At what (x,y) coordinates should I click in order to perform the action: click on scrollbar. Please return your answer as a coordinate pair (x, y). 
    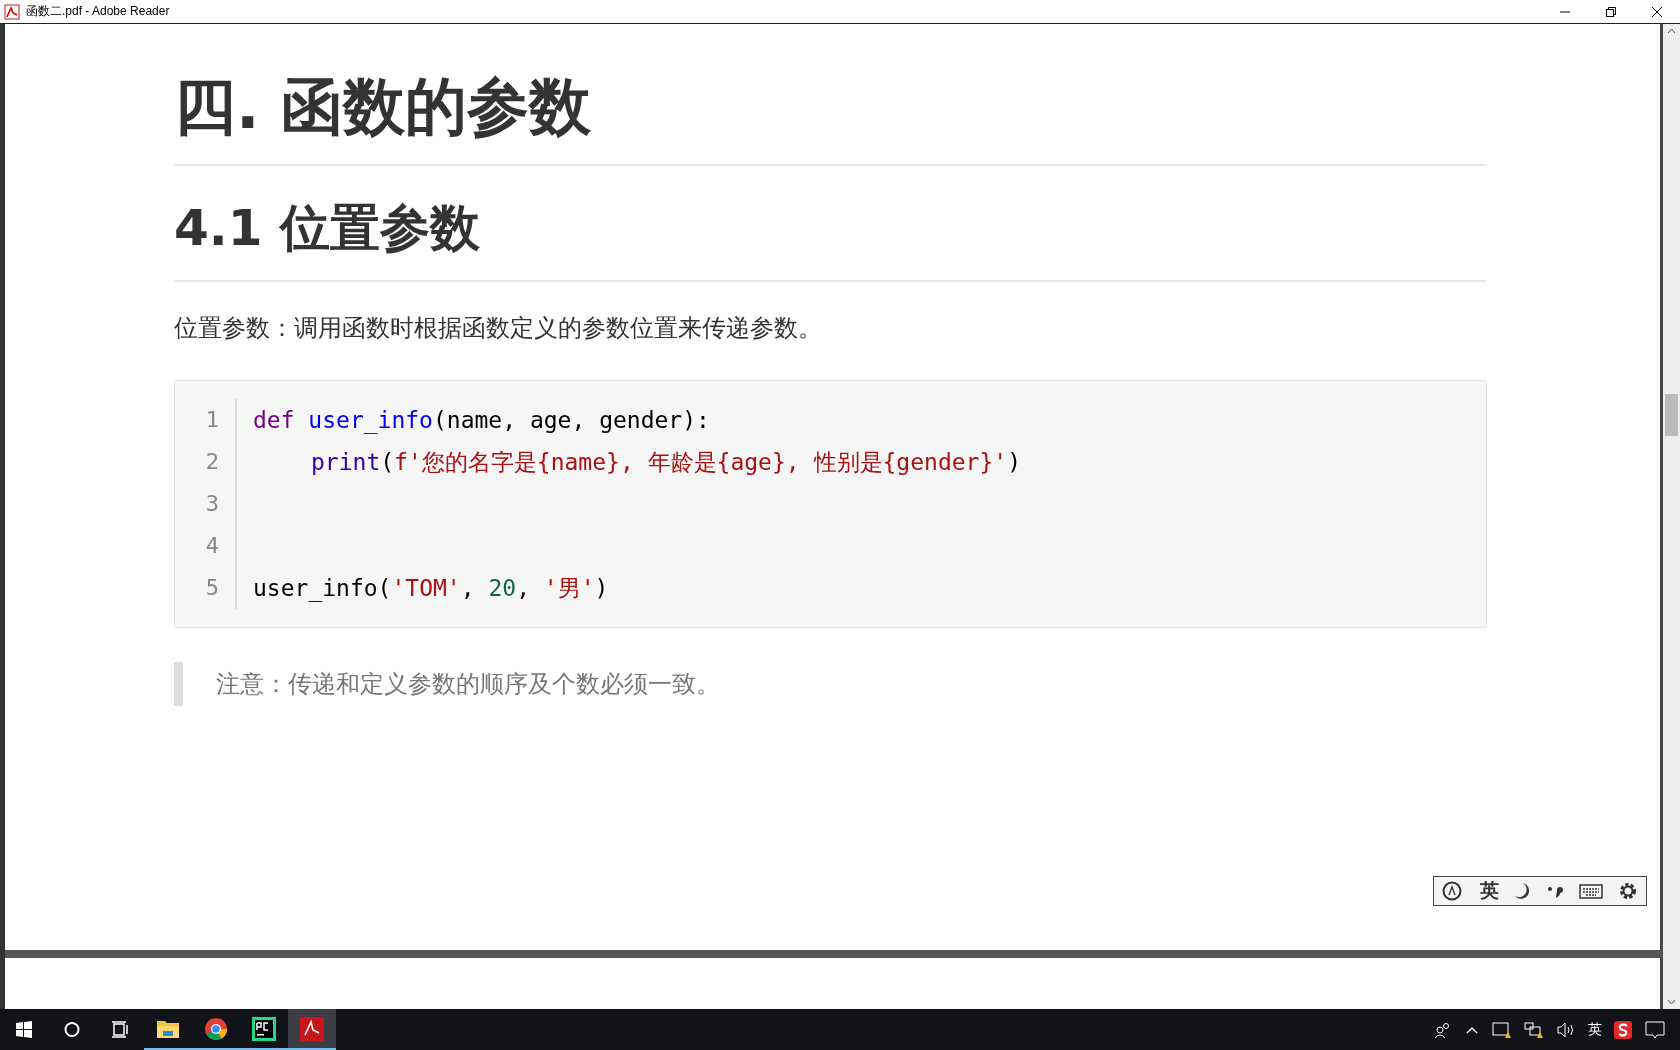
    Looking at the image, I should click on (1671, 516).